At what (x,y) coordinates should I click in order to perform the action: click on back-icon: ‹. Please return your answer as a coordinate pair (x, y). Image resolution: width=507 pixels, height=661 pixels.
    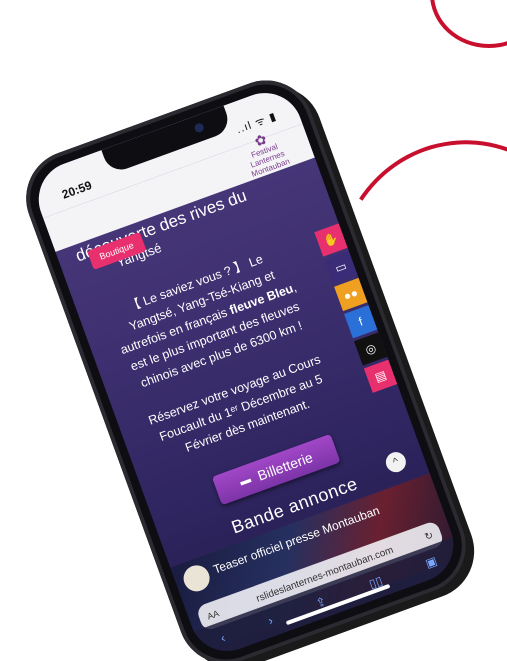
    Looking at the image, I should click on (223, 638).